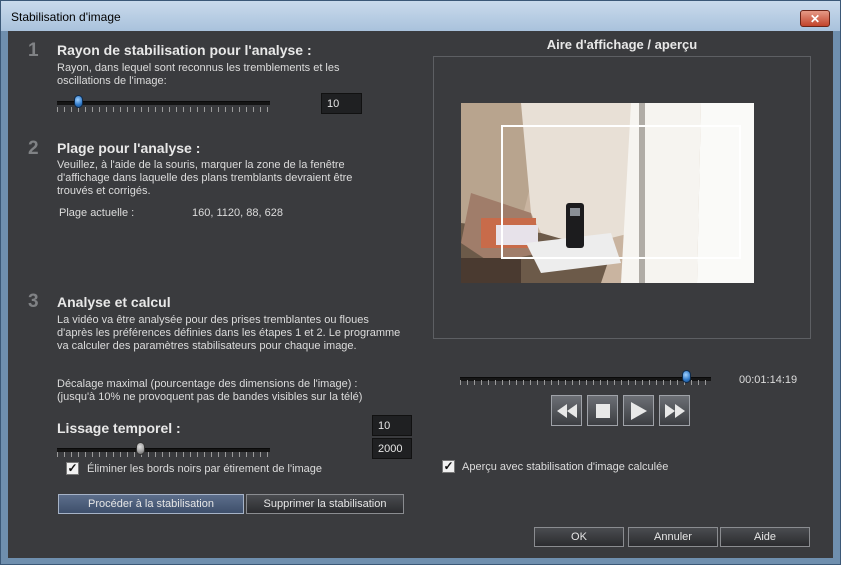 Image resolution: width=841 pixels, height=565 pixels. I want to click on stabilized-preview-checkbox: ✓, so click(448, 466).